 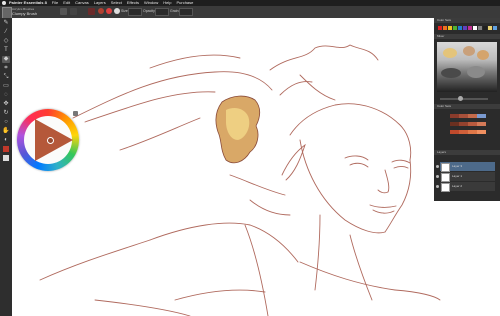 I want to click on color-wheel, so click(x=48, y=140).